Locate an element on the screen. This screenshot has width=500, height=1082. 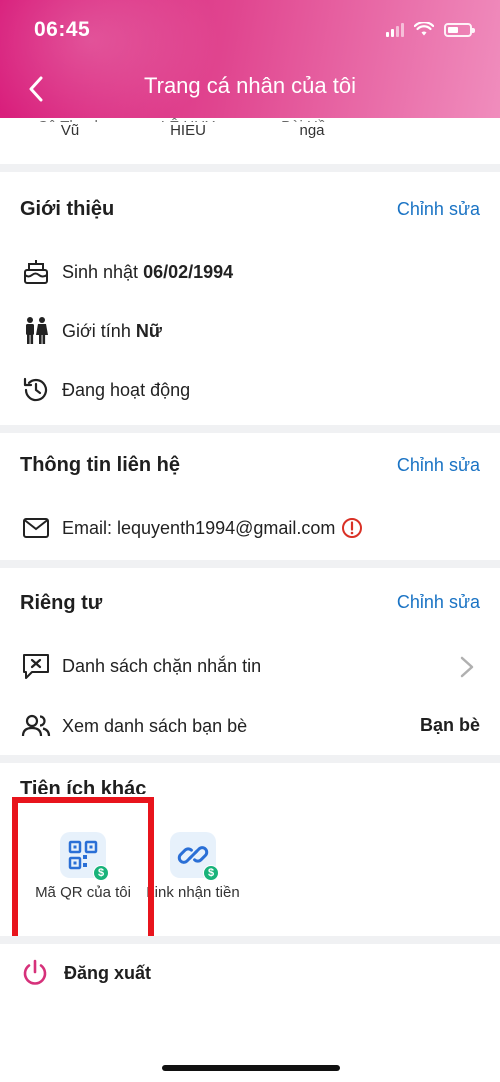
status-time: 06:45 is located at coordinates (62, 29).